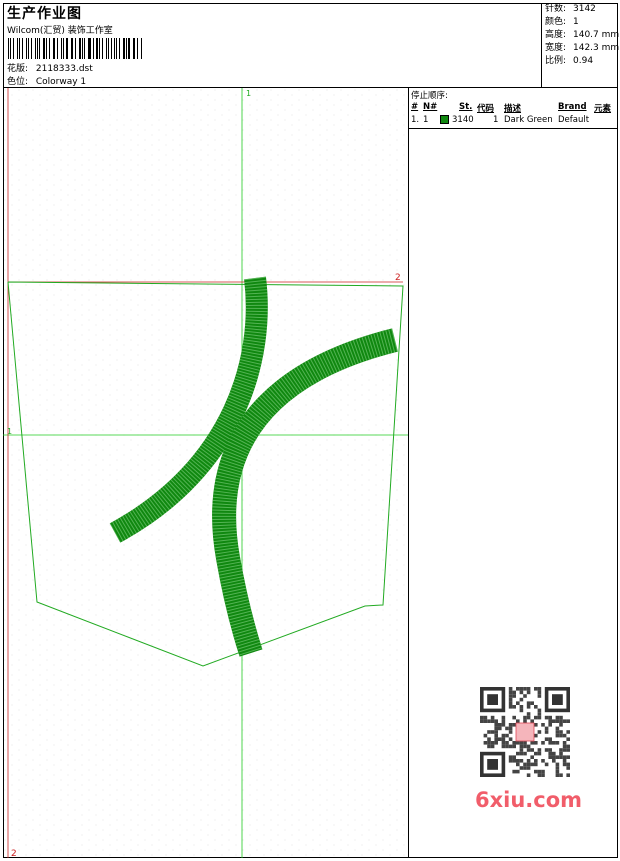  What do you see at coordinates (466, 107) in the screenshot?
I see `col-stitches: St.` at bounding box center [466, 107].